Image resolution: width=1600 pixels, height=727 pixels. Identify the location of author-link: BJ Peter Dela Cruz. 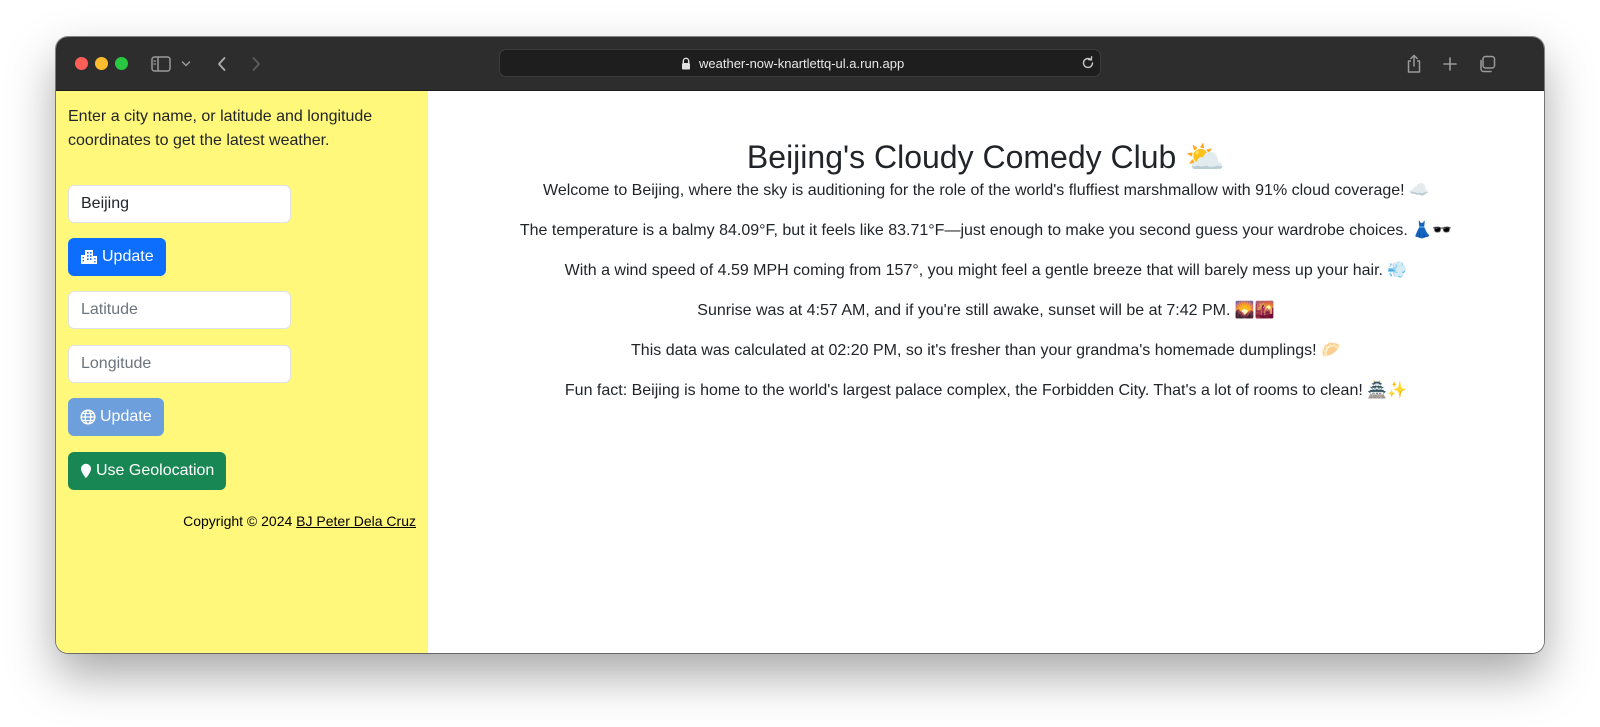
(356, 521).